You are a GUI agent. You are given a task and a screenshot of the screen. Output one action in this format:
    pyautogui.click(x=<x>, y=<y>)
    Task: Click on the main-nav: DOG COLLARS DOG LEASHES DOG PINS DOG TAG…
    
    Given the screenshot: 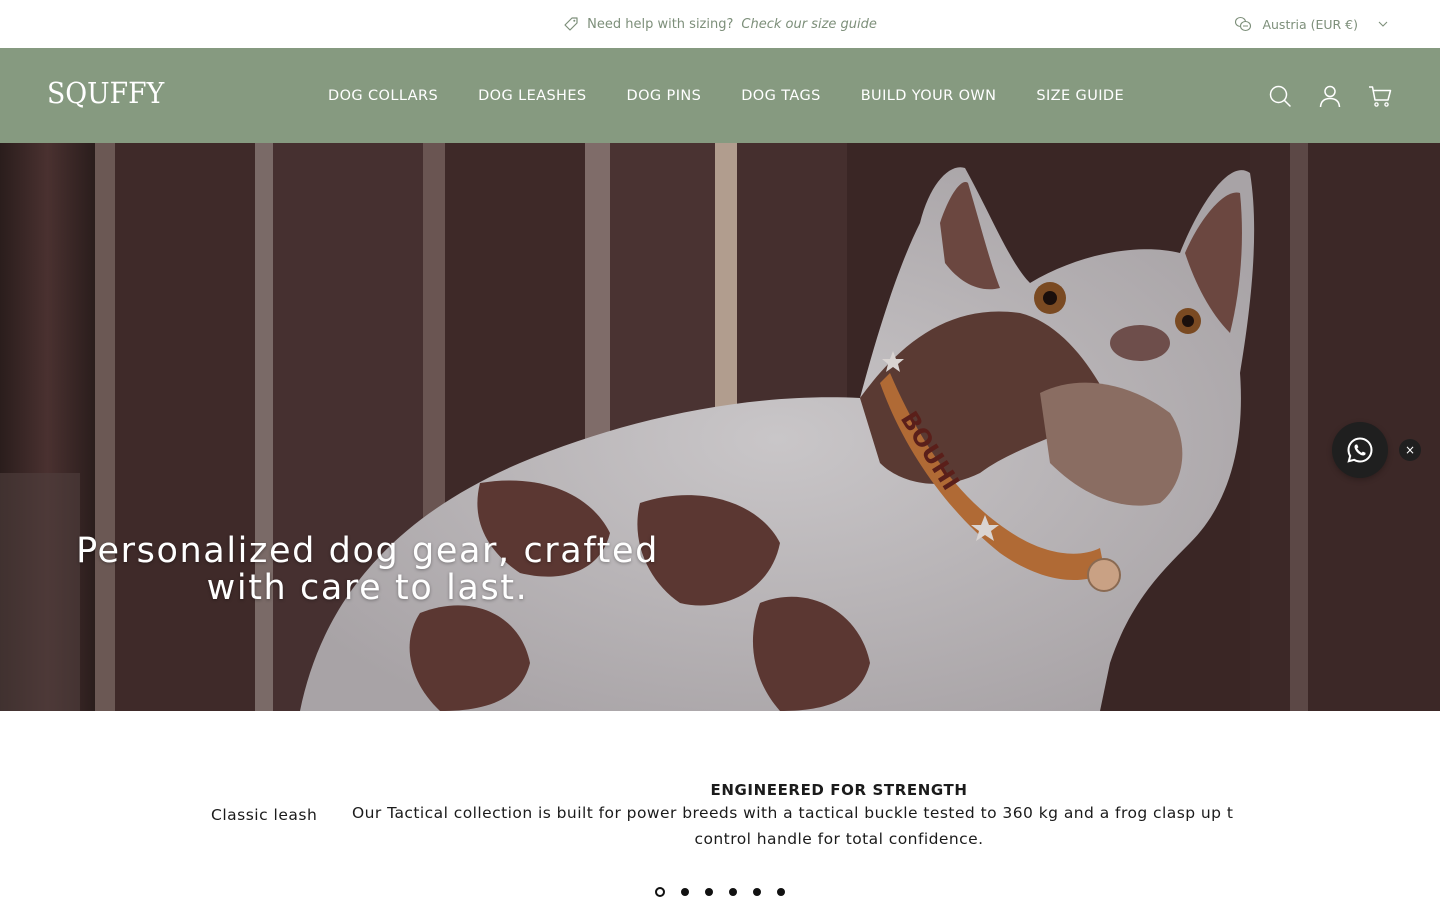 What is the action you would take?
    pyautogui.click(x=726, y=95)
    